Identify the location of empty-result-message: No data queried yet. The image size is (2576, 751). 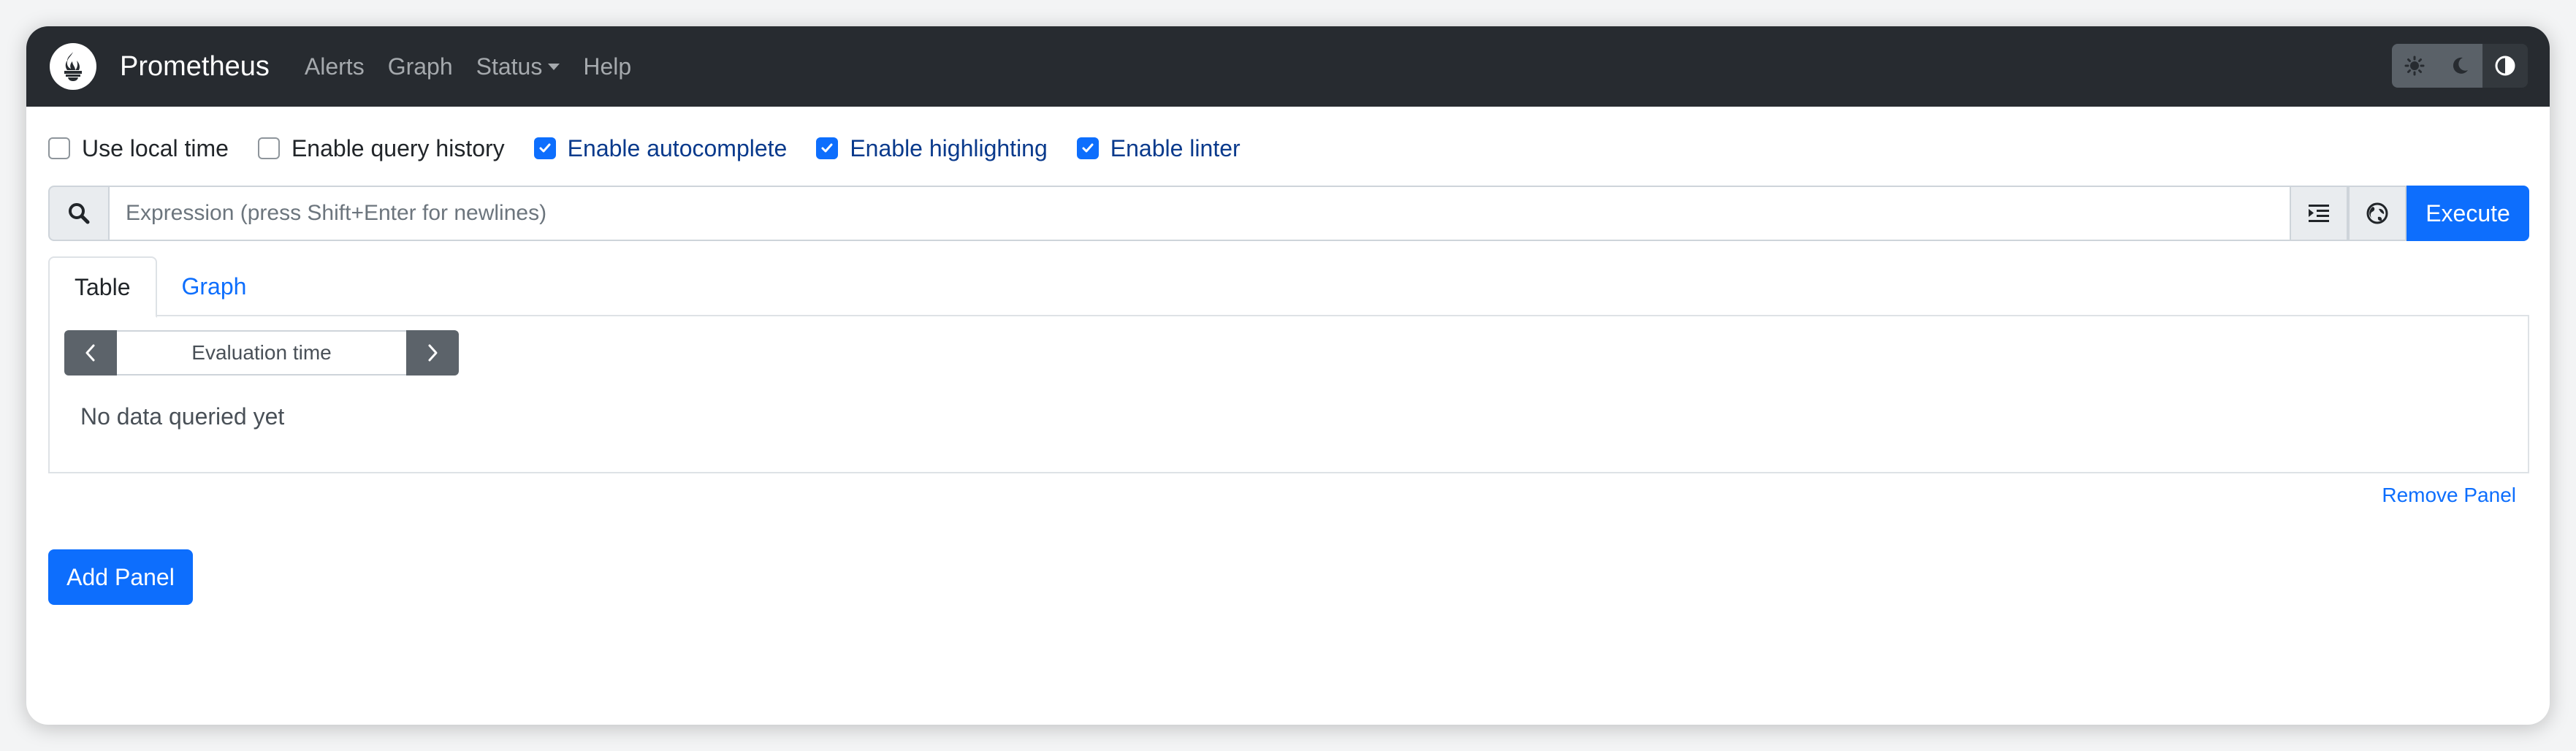
(183, 416).